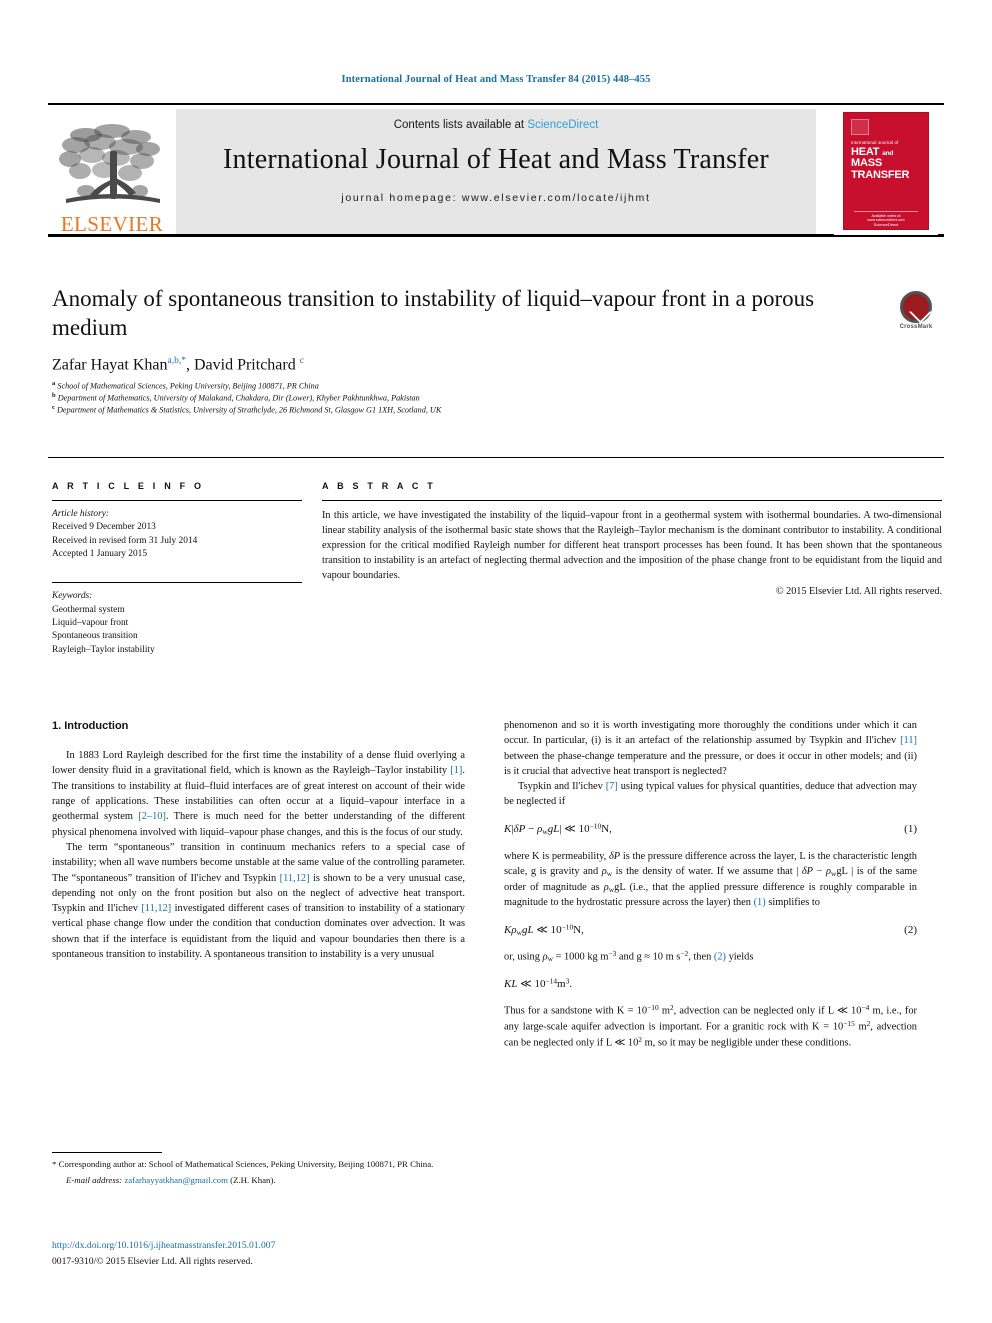  I want to click on elsevier-wordmark: ELSEVIER, so click(112, 224).